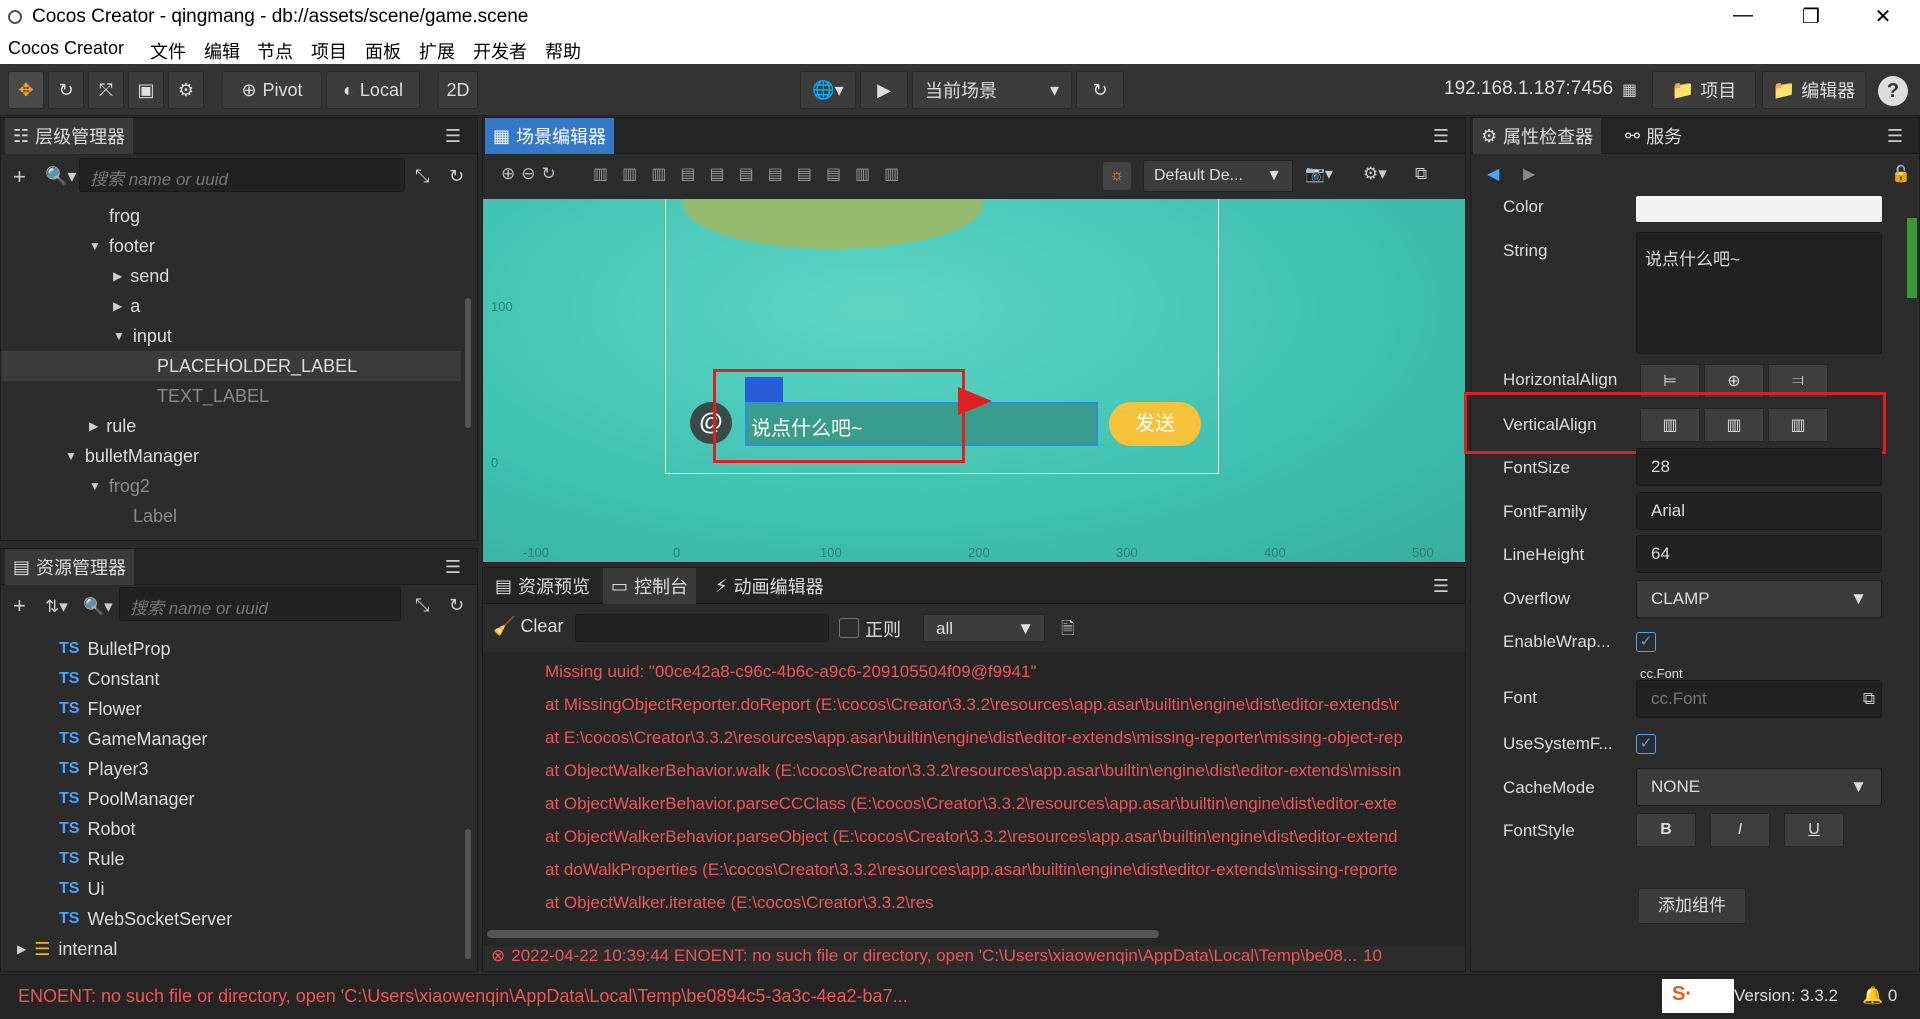 The height and width of the screenshot is (1019, 1920). What do you see at coordinates (849, 628) in the screenshot?
I see `regex-checkbox` at bounding box center [849, 628].